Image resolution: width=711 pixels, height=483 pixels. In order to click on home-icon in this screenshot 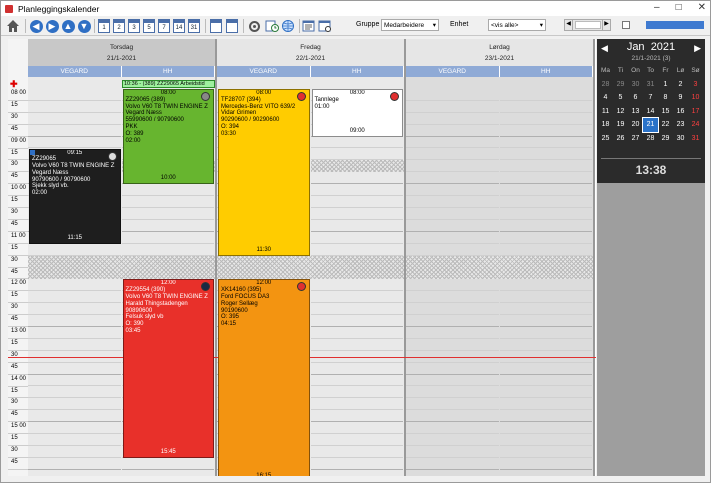, I will do `click(13, 26)`.